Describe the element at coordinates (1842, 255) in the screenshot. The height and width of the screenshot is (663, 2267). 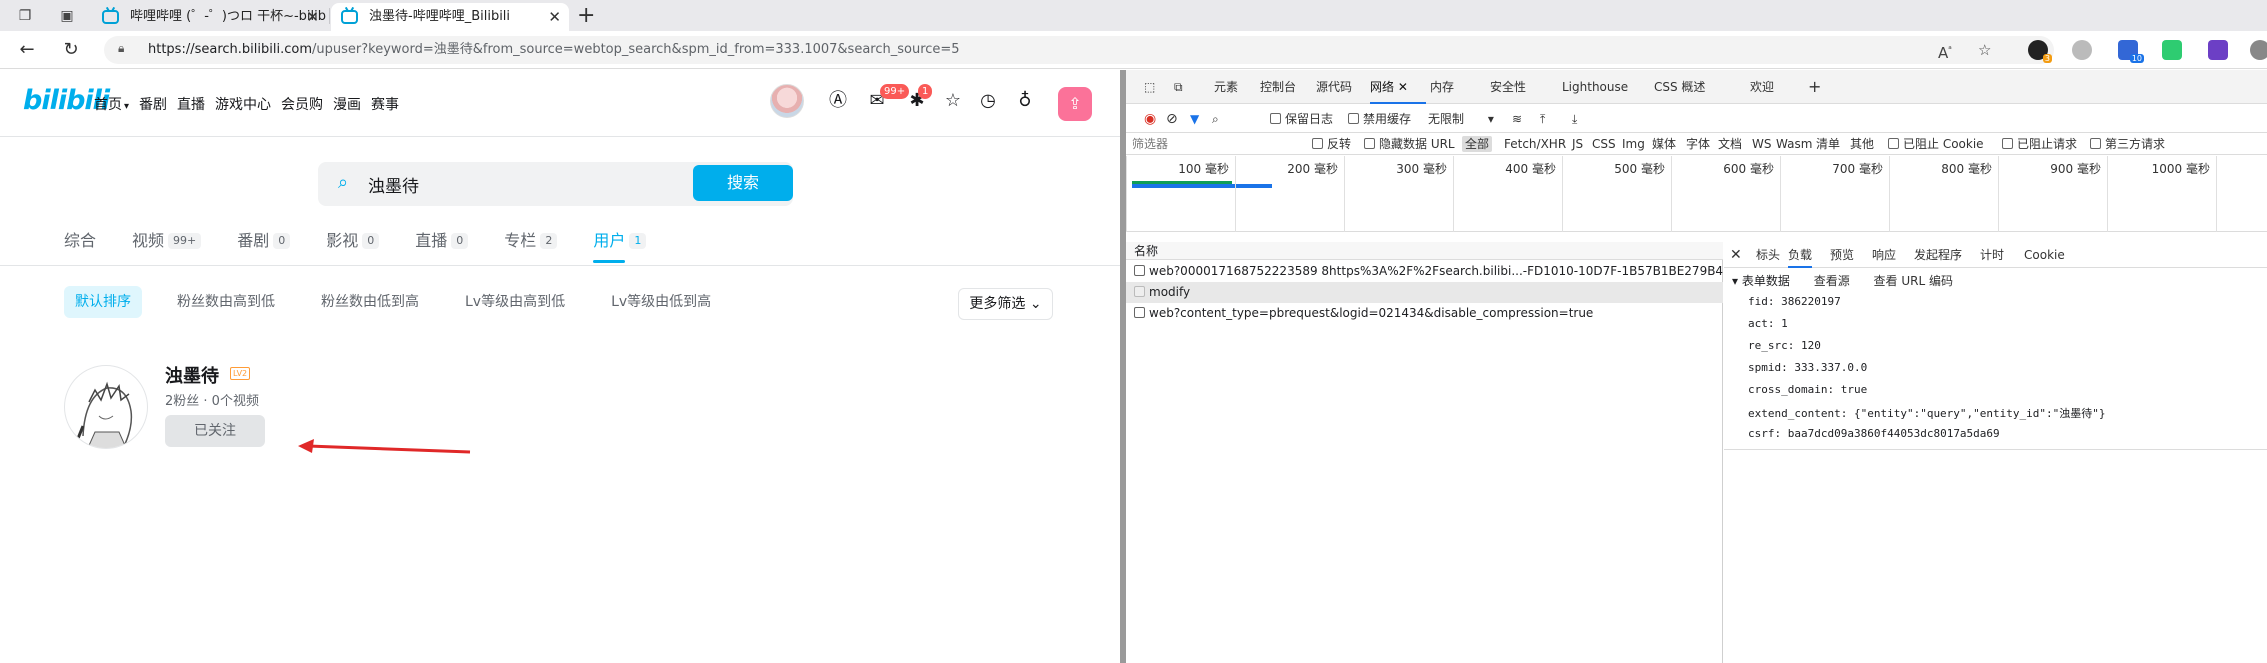
I see `tab-preview: 预览` at that location.